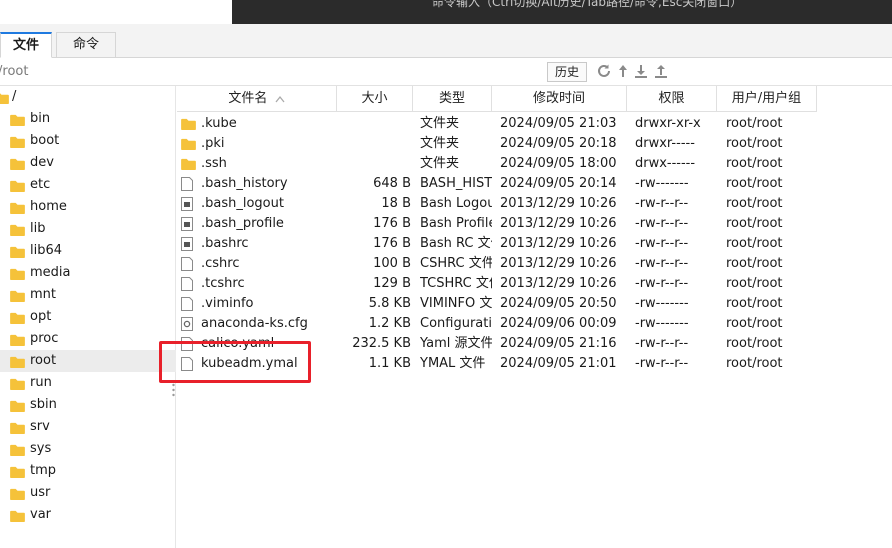 The height and width of the screenshot is (548, 892). Describe the element at coordinates (604, 71) in the screenshot. I see `refresh-icon` at that location.